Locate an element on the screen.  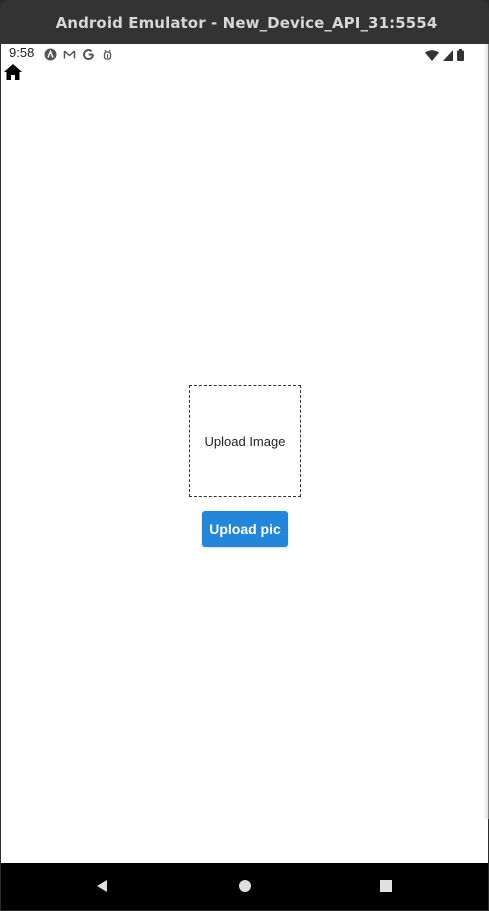
home-button is located at coordinates (245, 886).